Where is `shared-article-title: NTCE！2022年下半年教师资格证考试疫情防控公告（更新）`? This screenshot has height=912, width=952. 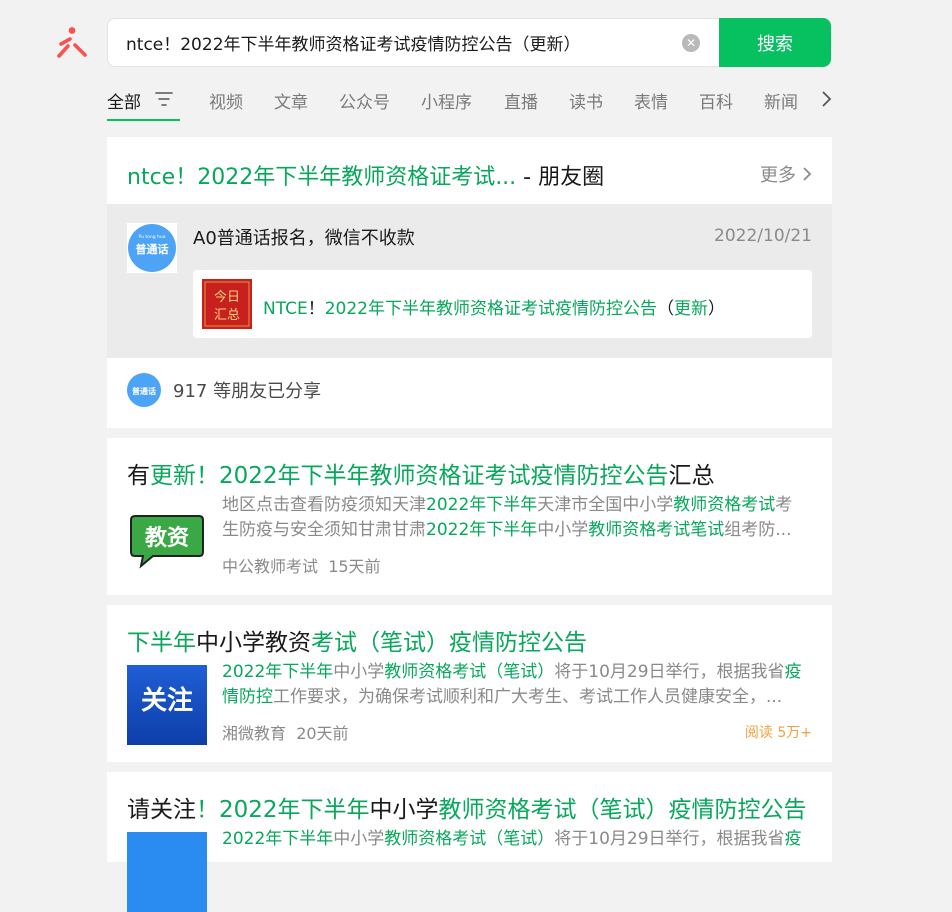
shared-article-title: NTCE！2022年下半年教师资格证考试疫情防控公告（更新） is located at coordinates (494, 309).